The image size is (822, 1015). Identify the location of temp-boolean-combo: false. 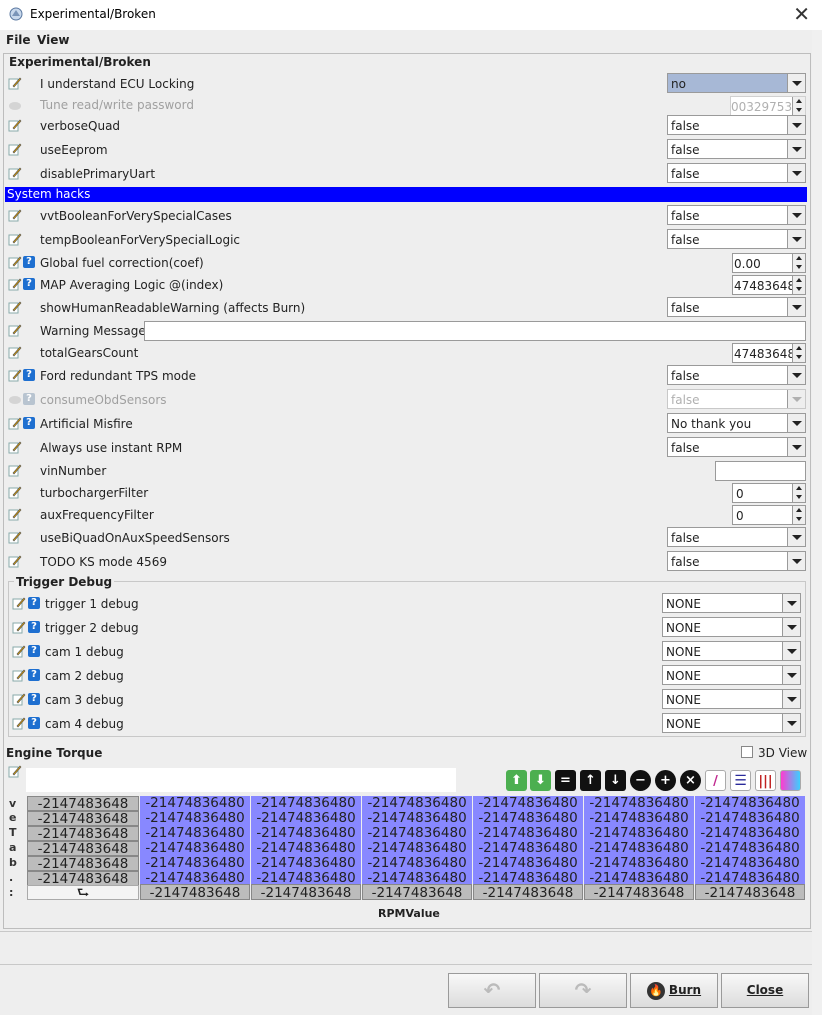
(736, 239).